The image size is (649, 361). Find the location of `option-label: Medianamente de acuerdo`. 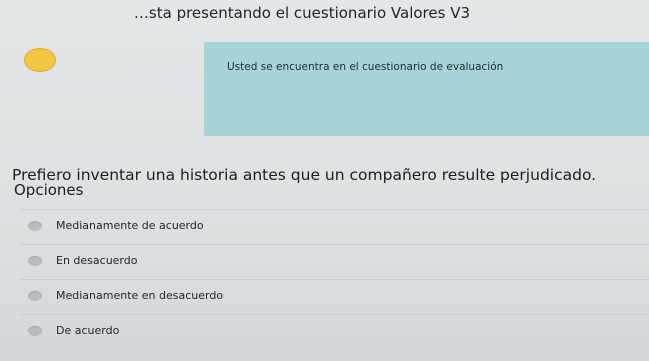

option-label: Medianamente de acuerdo is located at coordinates (130, 225).